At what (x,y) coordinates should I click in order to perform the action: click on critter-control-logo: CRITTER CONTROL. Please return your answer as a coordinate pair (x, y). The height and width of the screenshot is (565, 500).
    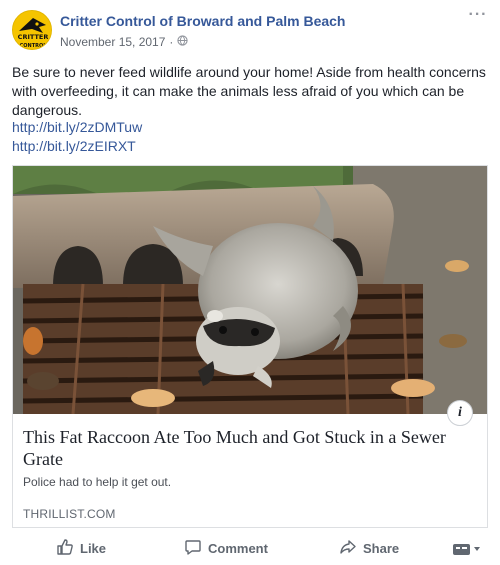
    Looking at the image, I should click on (32, 30).